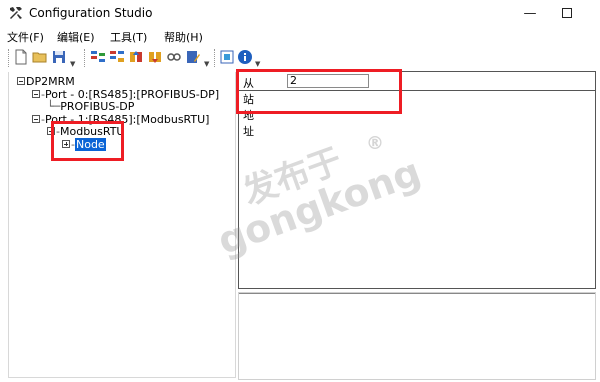  What do you see at coordinates (50, 81) in the screenshot?
I see `tree-root-label: DP2MRM` at bounding box center [50, 81].